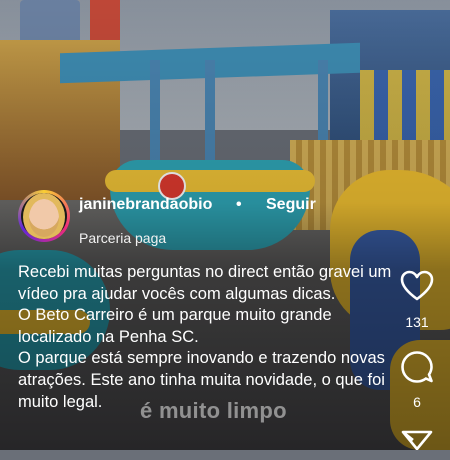  I want to click on comment-count: 6, so click(417, 402).